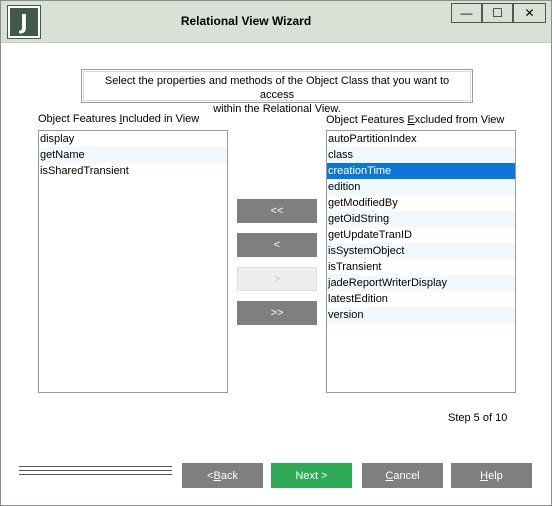 This screenshot has width=552, height=506. What do you see at coordinates (491, 475) in the screenshot?
I see `help-button: Help` at bounding box center [491, 475].